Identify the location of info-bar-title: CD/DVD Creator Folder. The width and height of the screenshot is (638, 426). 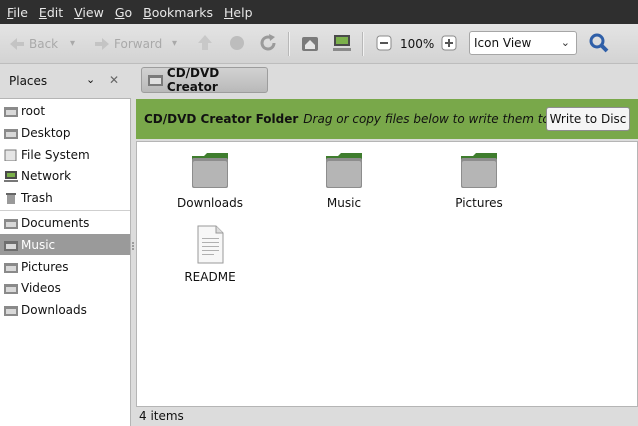
(221, 119).